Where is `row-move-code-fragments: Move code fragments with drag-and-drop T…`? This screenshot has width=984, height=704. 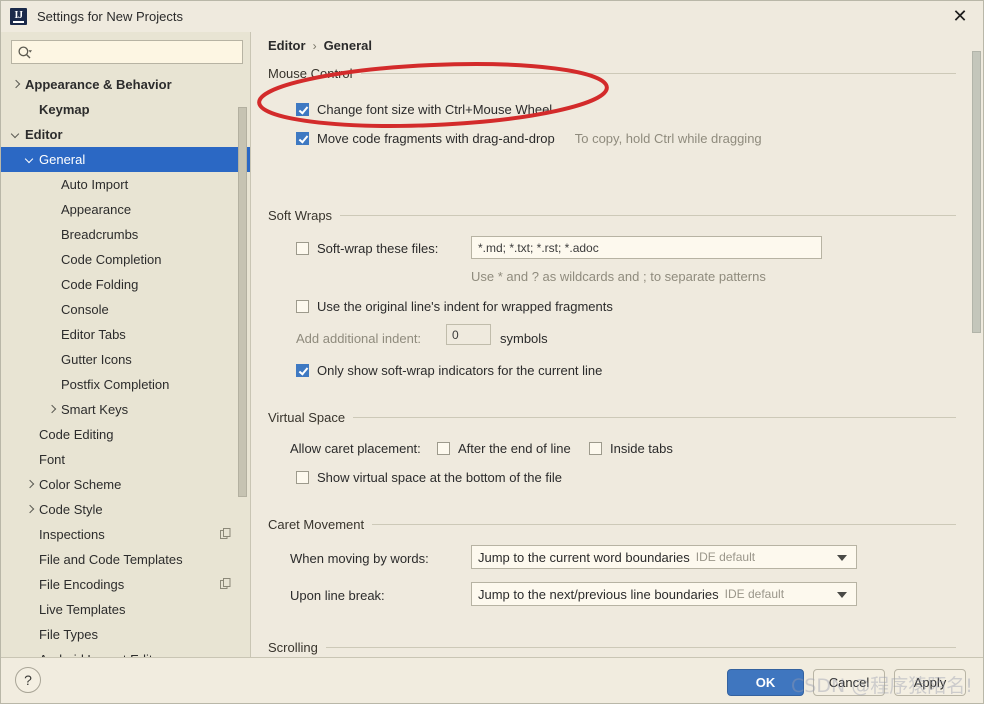
row-move-code-fragments: Move code fragments with drag-and-drop T… is located at coordinates (529, 138).